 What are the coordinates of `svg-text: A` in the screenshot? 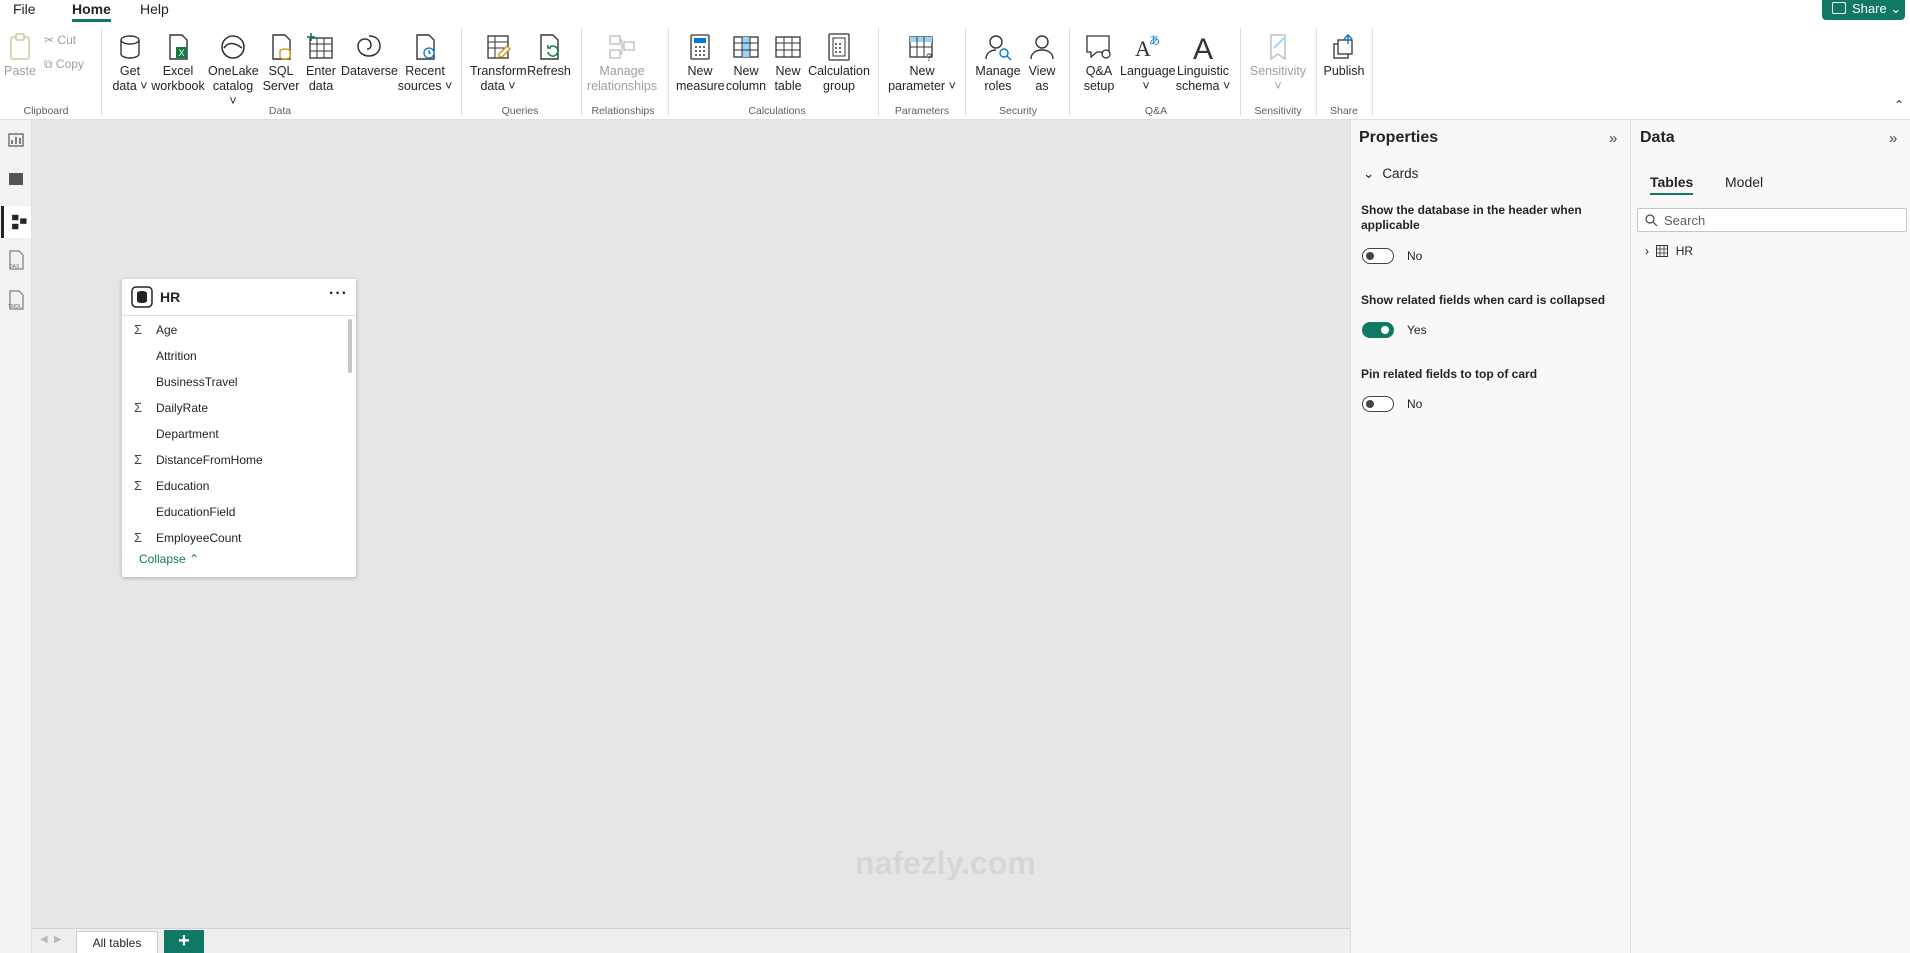 It's located at (1203, 47).